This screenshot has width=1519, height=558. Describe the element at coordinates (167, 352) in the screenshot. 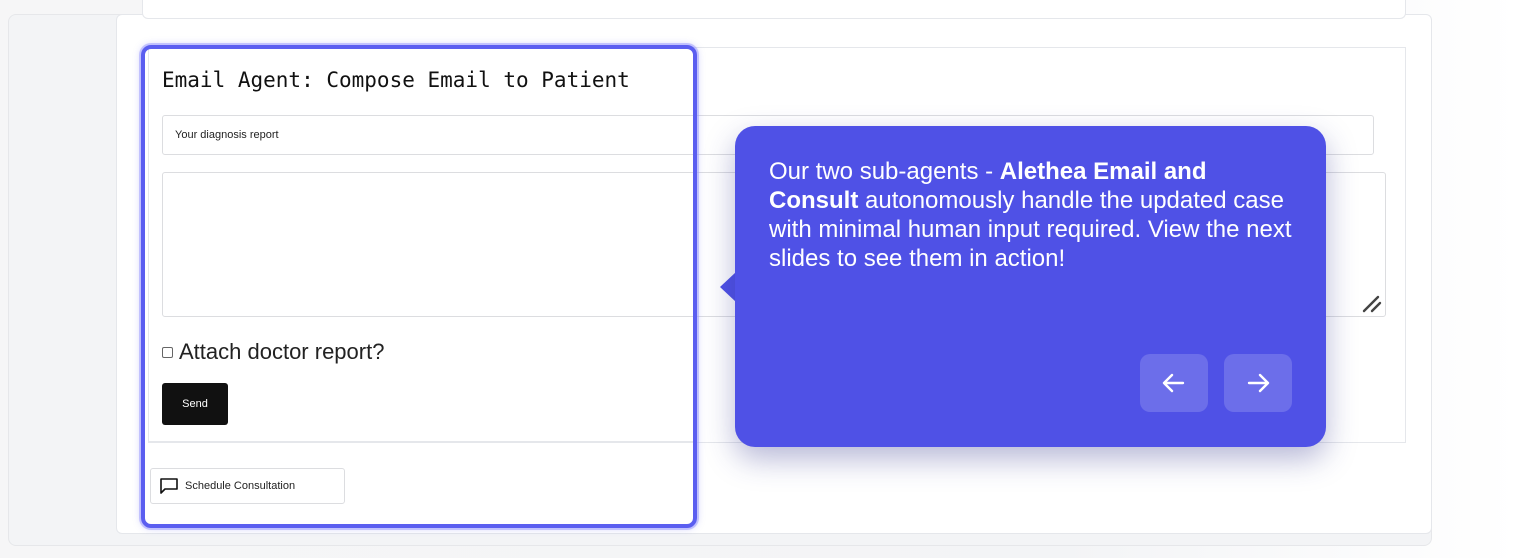

I see `attach-report-checkbox` at that location.